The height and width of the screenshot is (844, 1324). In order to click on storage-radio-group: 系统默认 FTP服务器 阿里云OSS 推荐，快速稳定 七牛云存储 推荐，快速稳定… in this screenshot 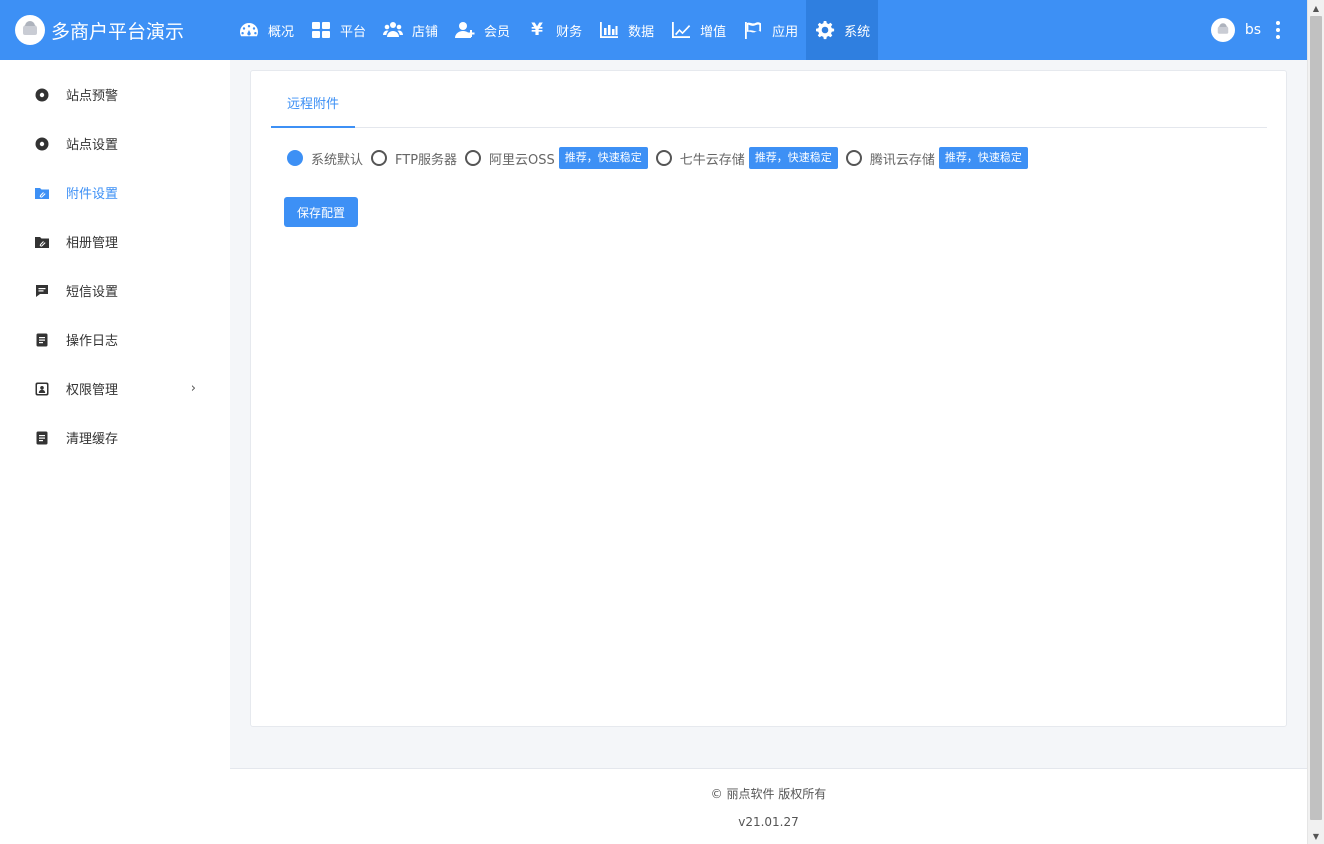, I will do `click(661, 158)`.